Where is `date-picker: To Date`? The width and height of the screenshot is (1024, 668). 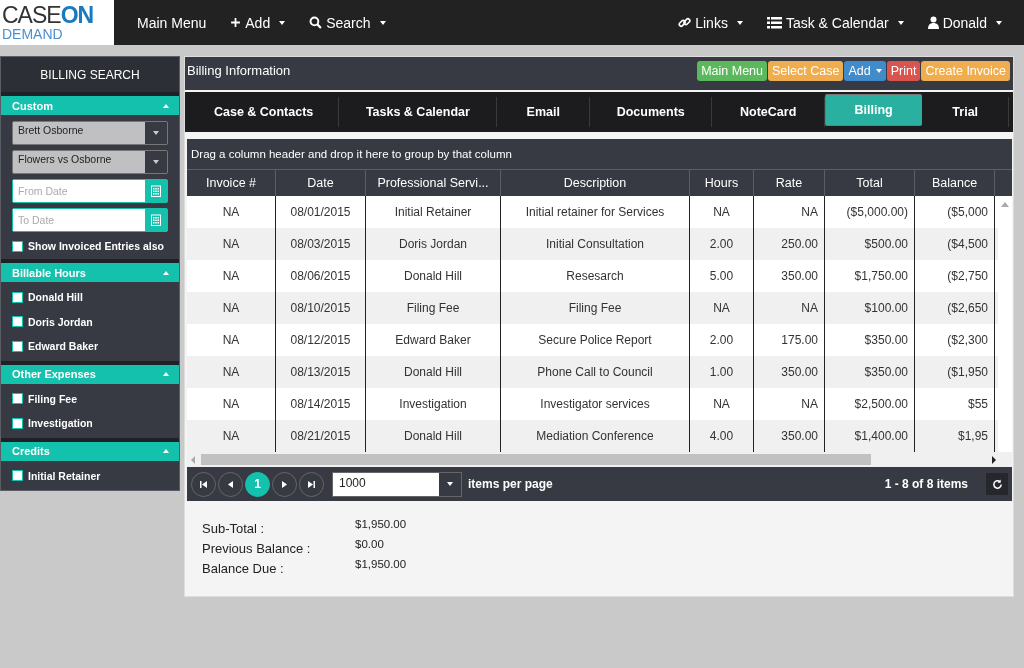 date-picker: To Date is located at coordinates (90, 220).